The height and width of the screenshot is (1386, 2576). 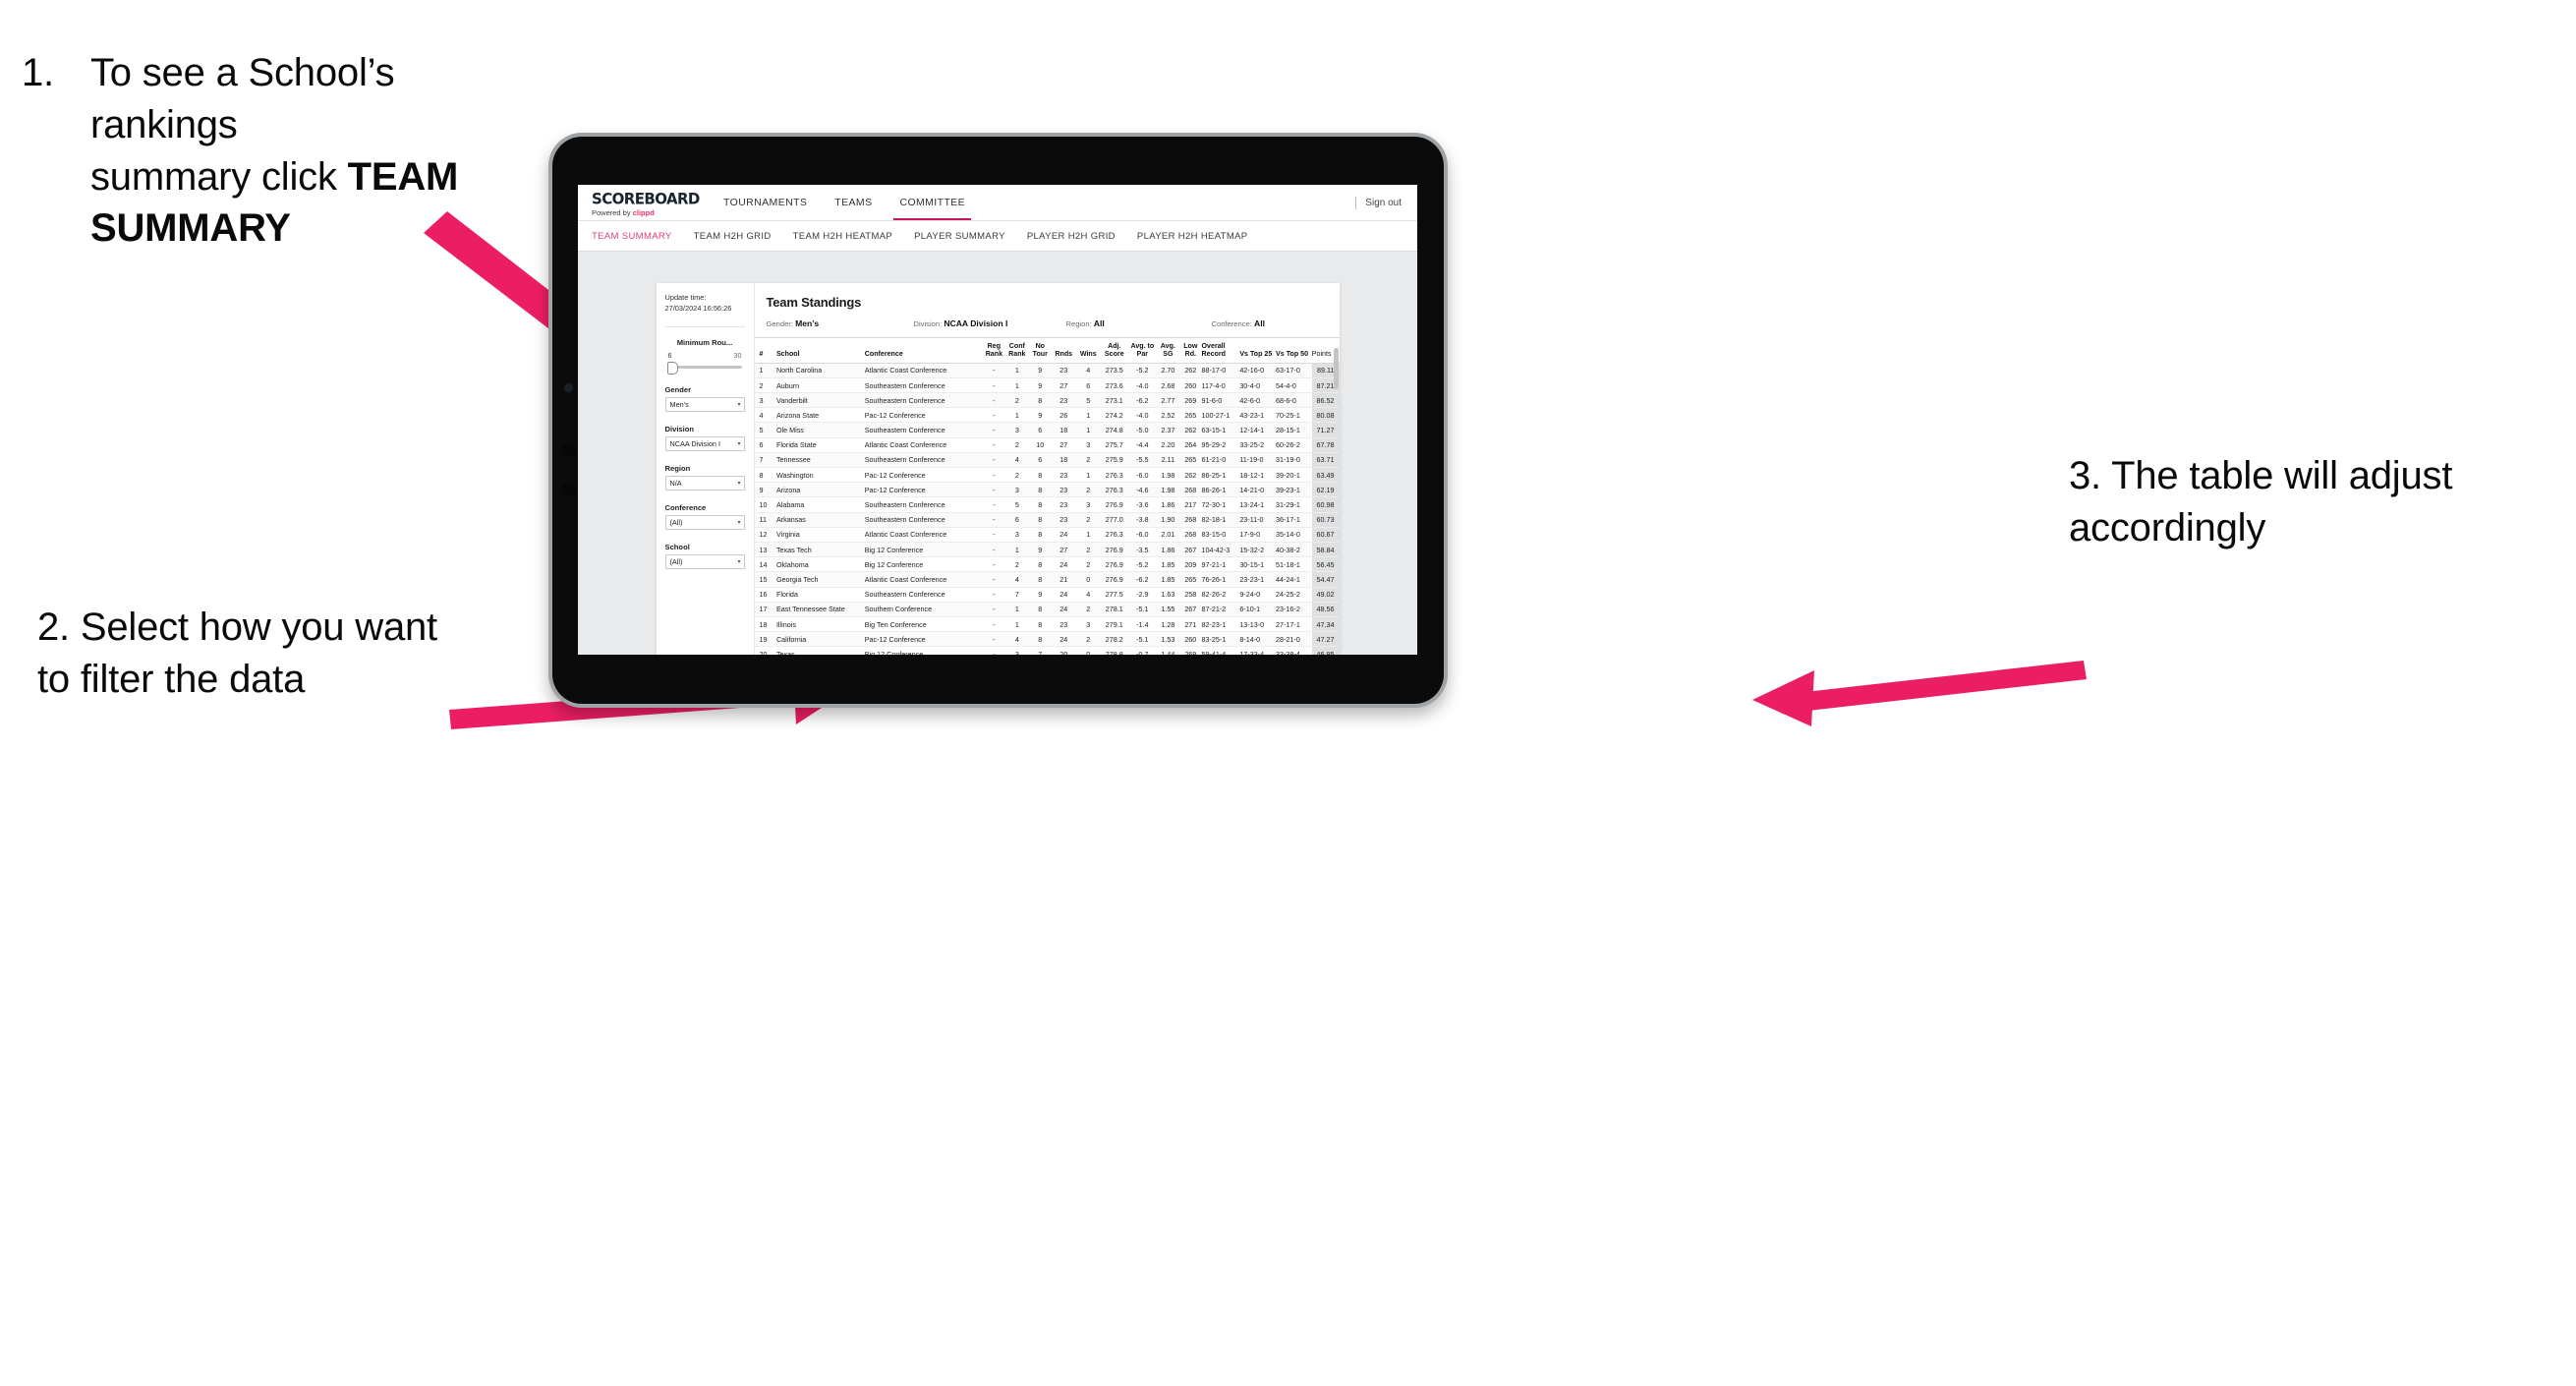 I want to click on nav-item-committee: COMMITTEE, so click(x=932, y=202).